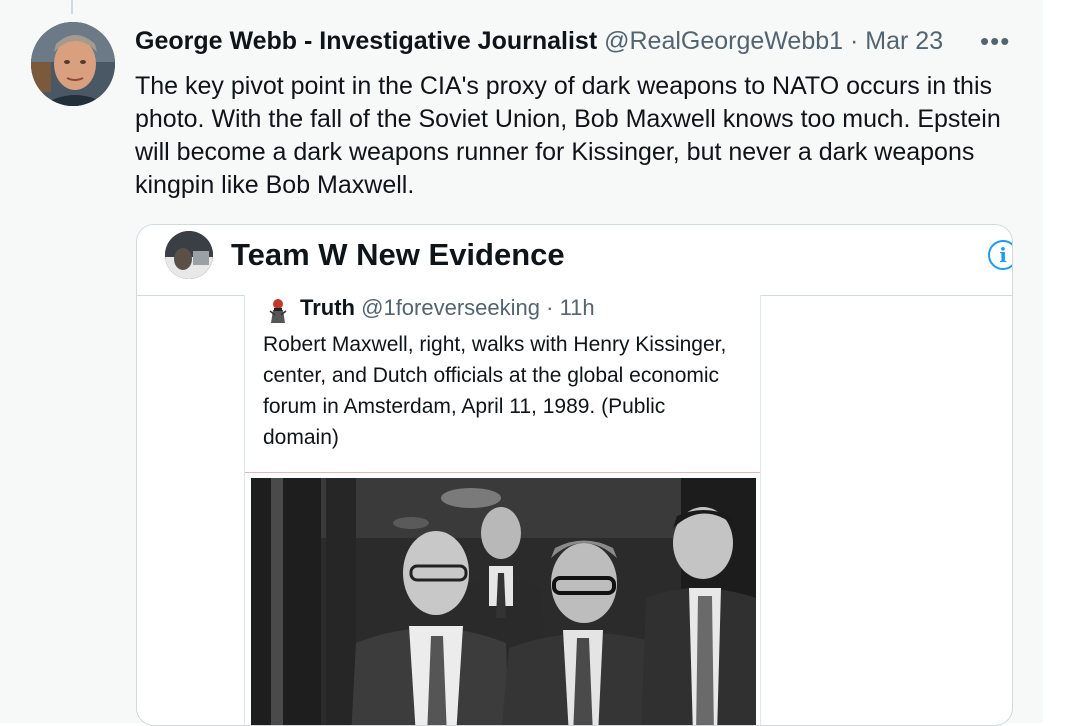 The height and width of the screenshot is (726, 1087). Describe the element at coordinates (904, 41) in the screenshot. I see `tweet-date: Mar 23` at that location.